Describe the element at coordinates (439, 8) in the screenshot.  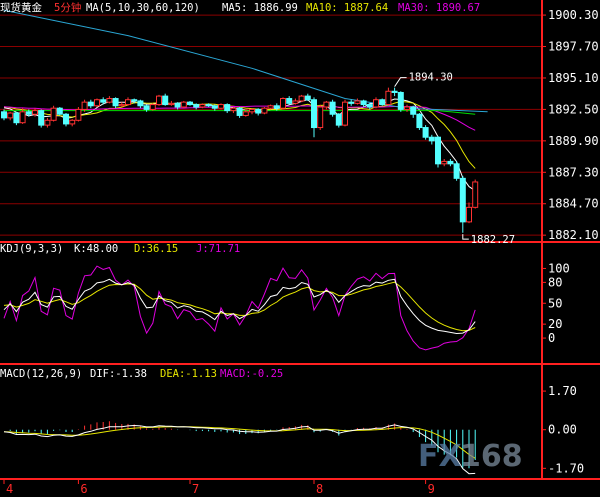
I see `ma30-value-label: MA30: 1890.67` at that location.